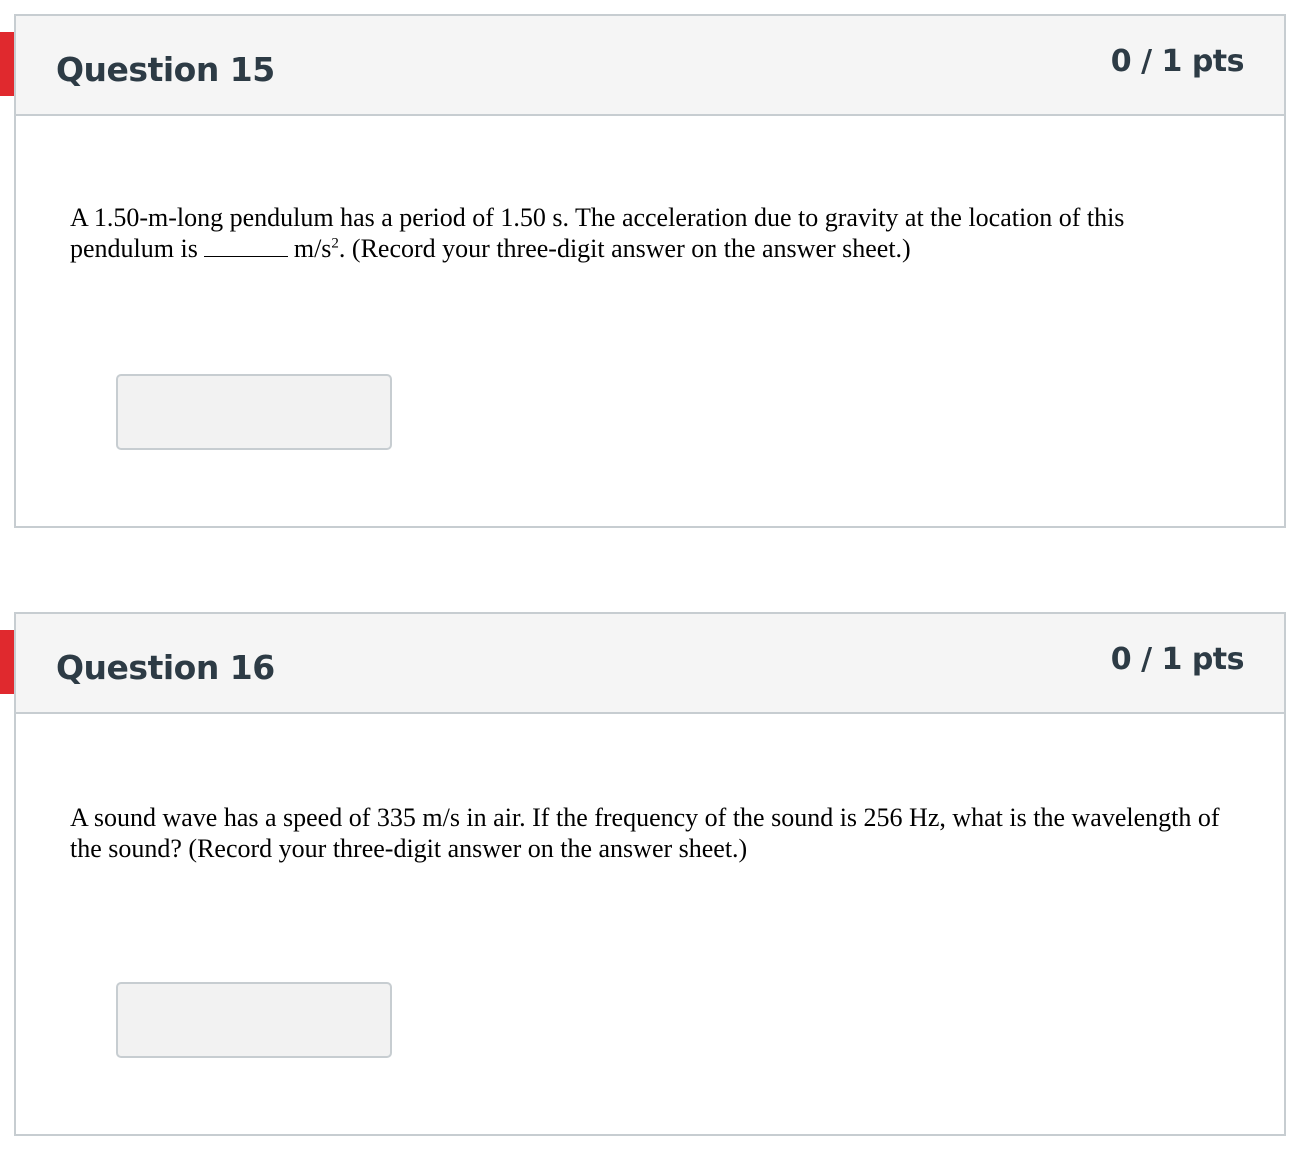  Describe the element at coordinates (650, 664) in the screenshot. I see `question-header: Question 16 0 / 1 pts` at that location.